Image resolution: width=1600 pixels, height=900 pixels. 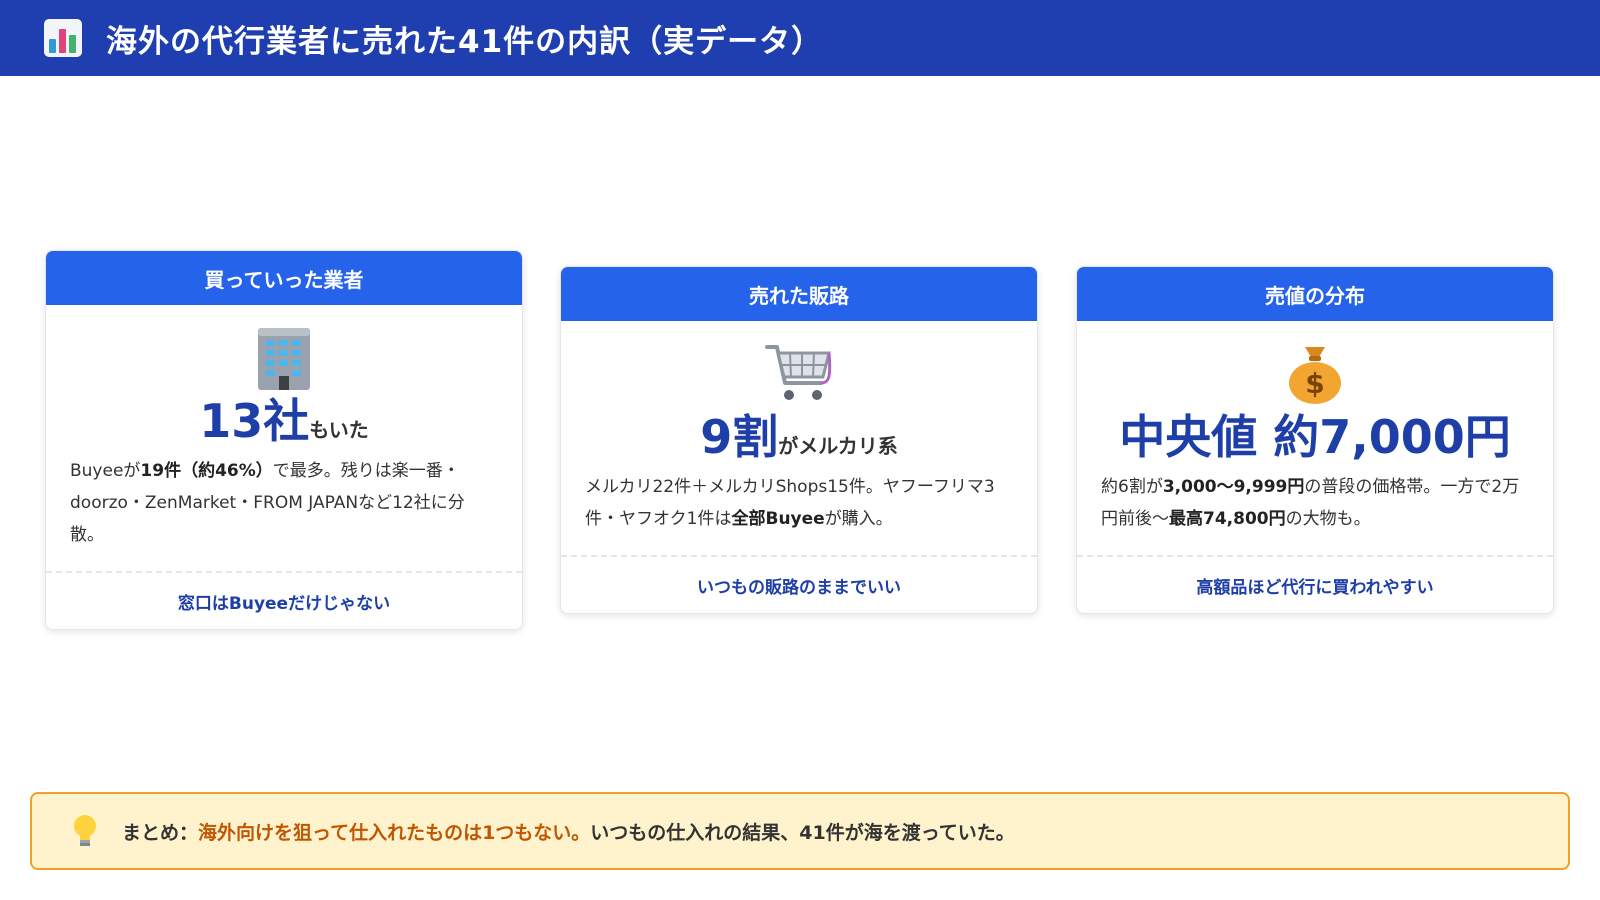 What do you see at coordinates (858, 519) in the screenshot?
I see `desc-text: が購入。` at bounding box center [858, 519].